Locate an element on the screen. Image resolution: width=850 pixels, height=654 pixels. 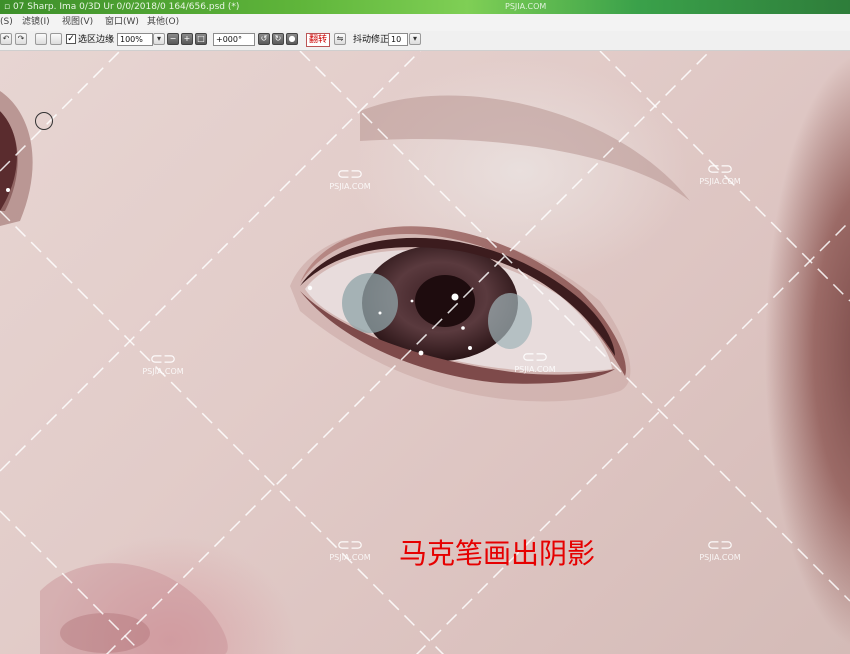
eyebrow-right is located at coordinates (525, 148).